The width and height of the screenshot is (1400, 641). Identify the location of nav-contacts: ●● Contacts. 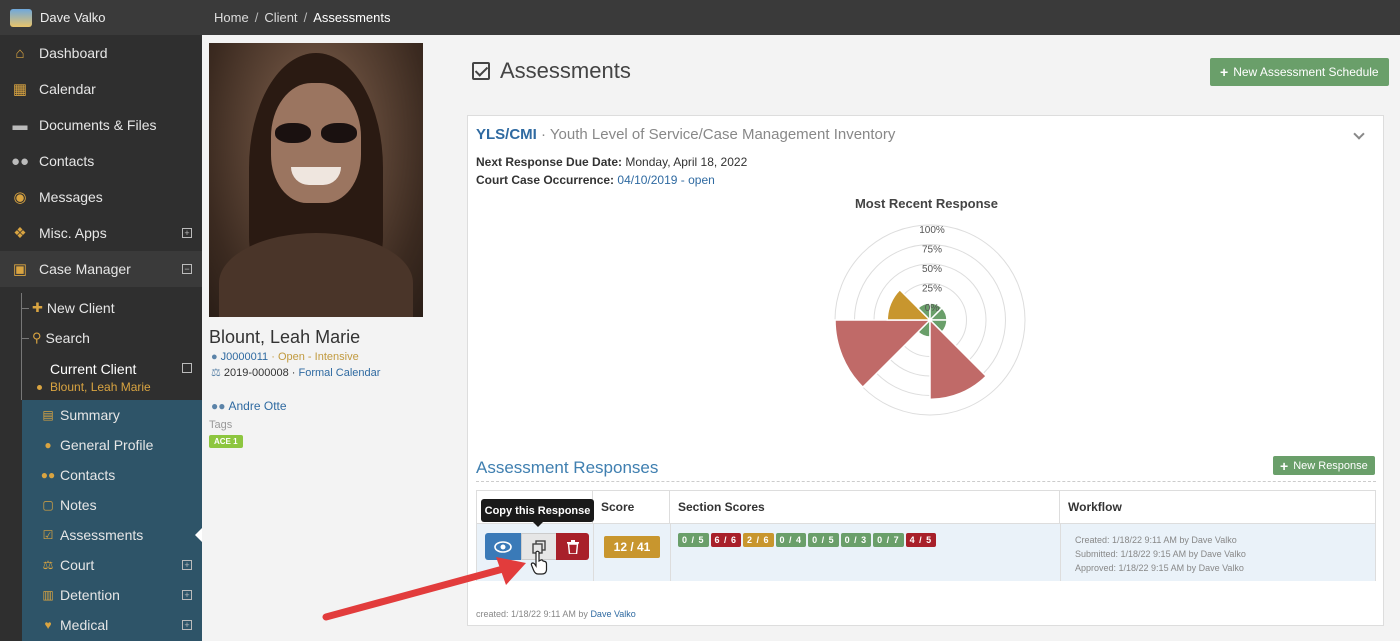
(101, 161).